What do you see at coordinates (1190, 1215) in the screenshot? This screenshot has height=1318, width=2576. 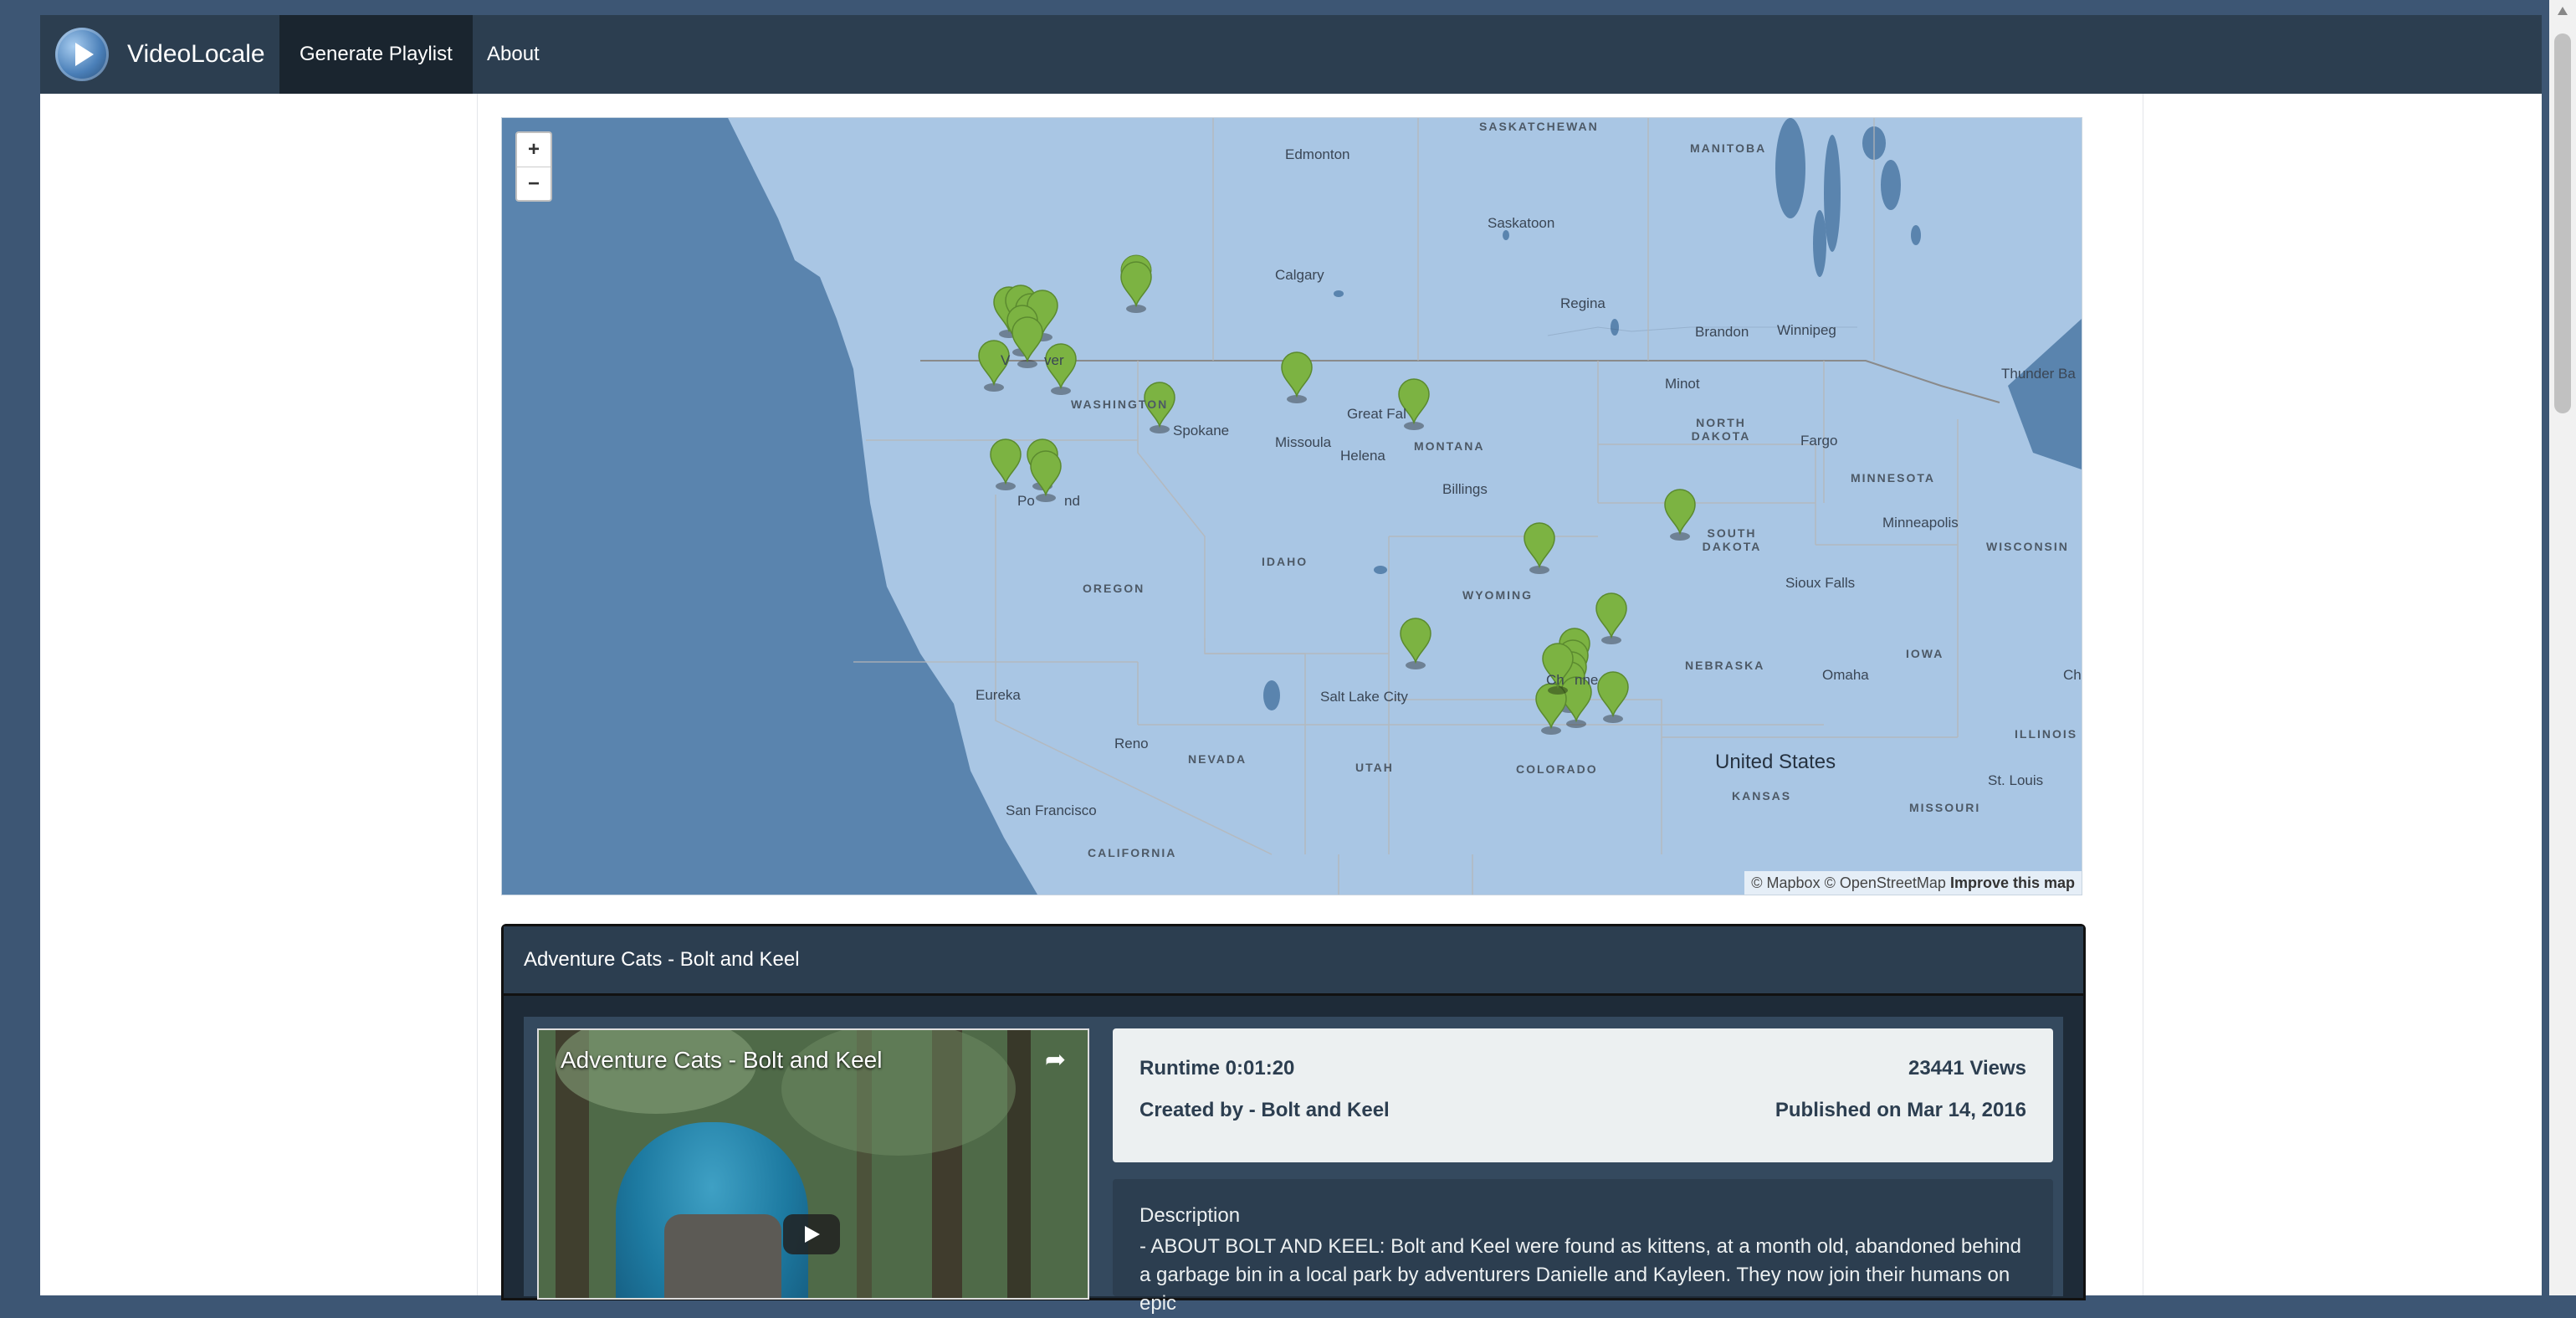 I see `description-label: Description` at bounding box center [1190, 1215].